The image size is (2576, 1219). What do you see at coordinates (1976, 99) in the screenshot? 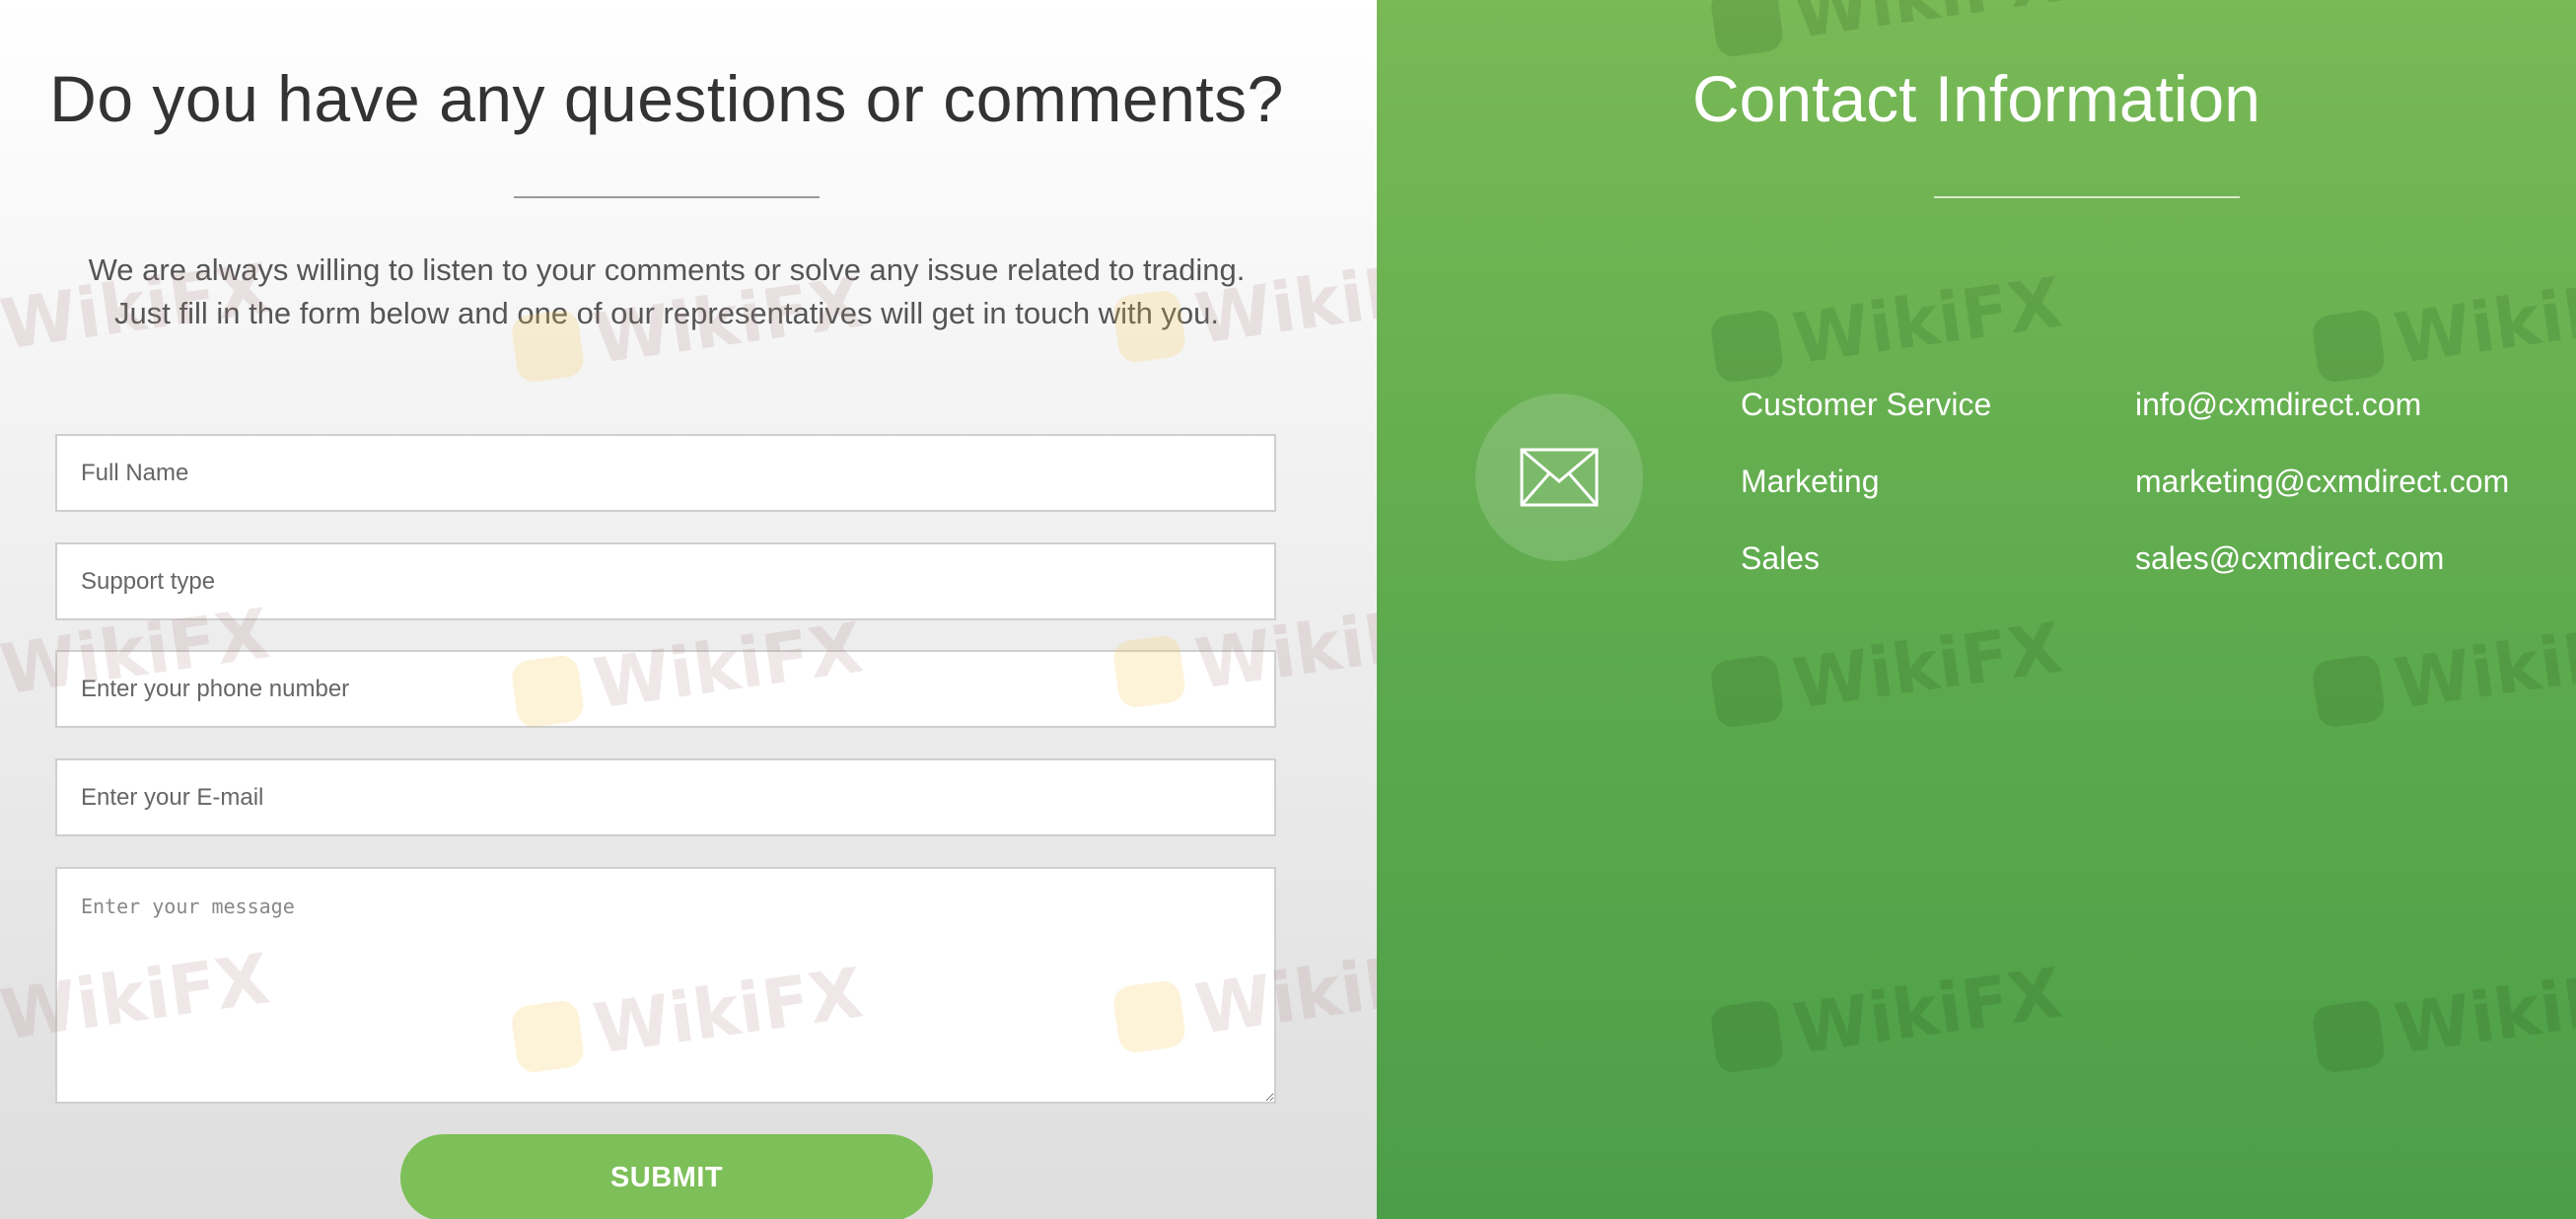
I see `contact-info-heading: Contact Information` at bounding box center [1976, 99].